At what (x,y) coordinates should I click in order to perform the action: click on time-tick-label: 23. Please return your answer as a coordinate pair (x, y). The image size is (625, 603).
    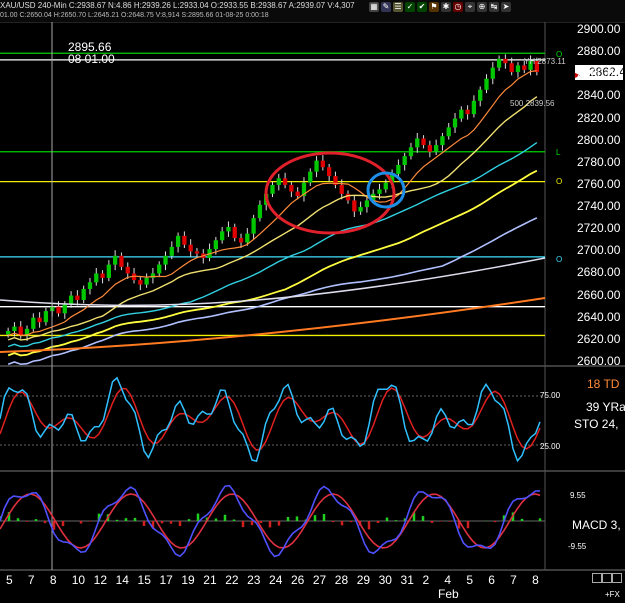
    Looking at the image, I should click on (254, 580).